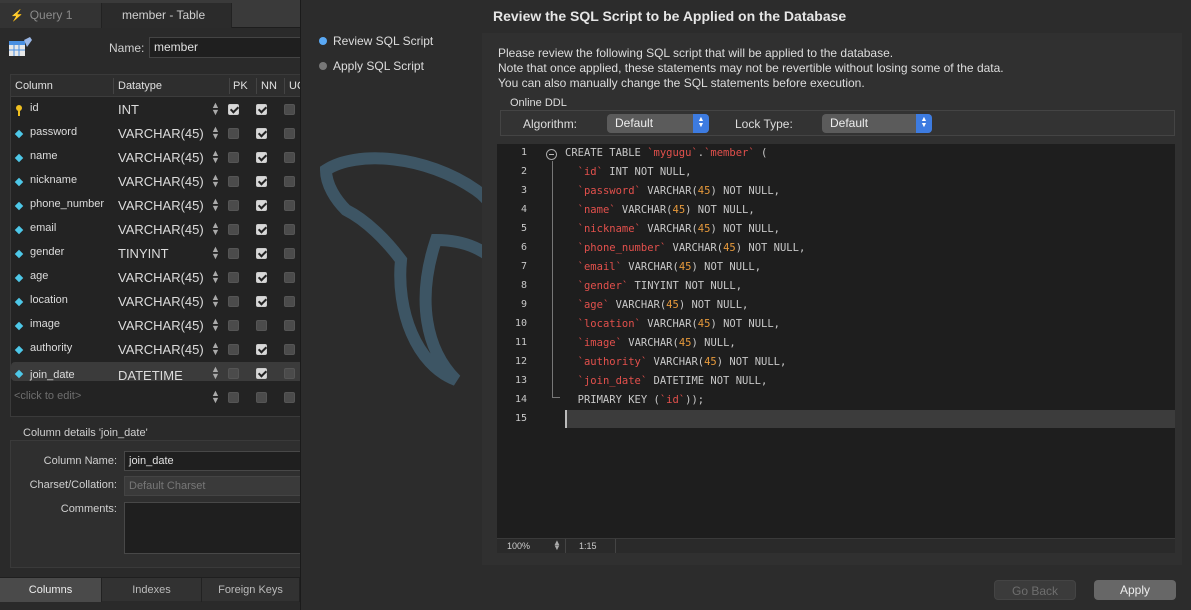 Image resolution: width=1191 pixels, height=610 pixels. I want to click on table-row: age VARCHAR(45) ▲ ▼, so click(155, 278).